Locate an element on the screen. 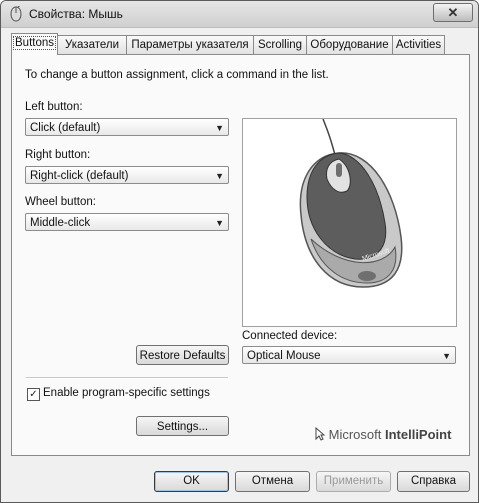 The width and height of the screenshot is (479, 503). window-title: Свойства: Мышь is located at coordinates (76, 14).